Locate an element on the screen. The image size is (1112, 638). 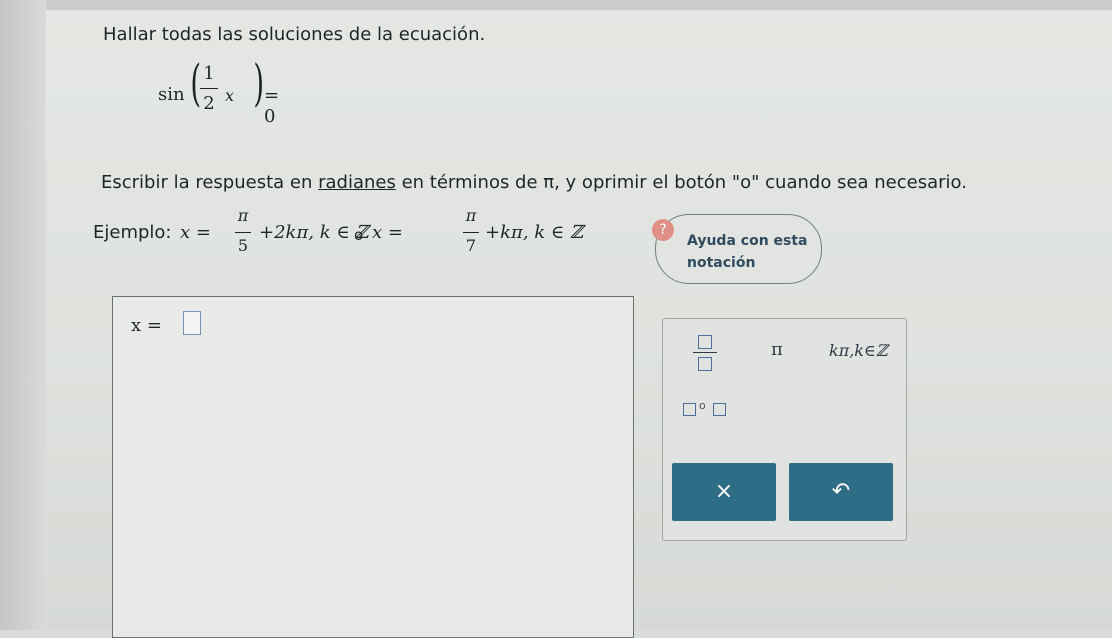
radianes-link: radianes is located at coordinates (357, 182).